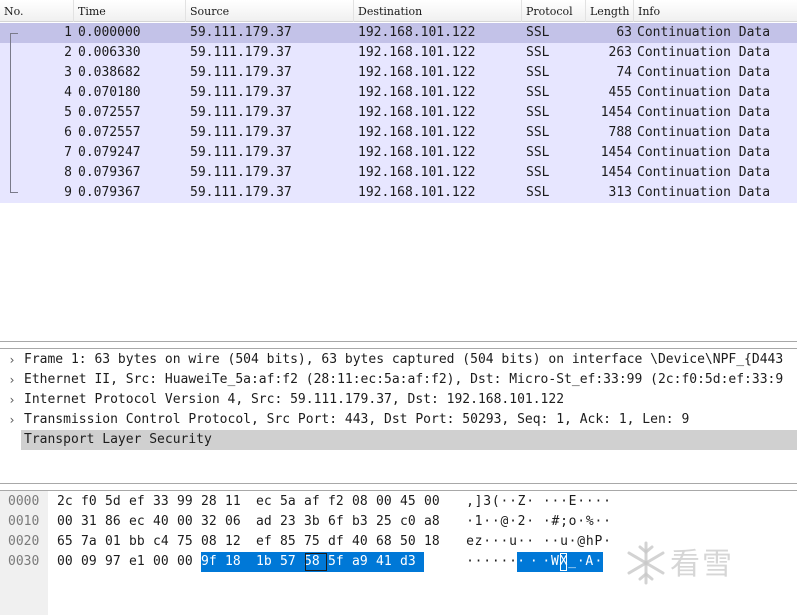 The image size is (797, 615). What do you see at coordinates (412, 562) in the screenshot?
I see `hex-byte: d3` at bounding box center [412, 562].